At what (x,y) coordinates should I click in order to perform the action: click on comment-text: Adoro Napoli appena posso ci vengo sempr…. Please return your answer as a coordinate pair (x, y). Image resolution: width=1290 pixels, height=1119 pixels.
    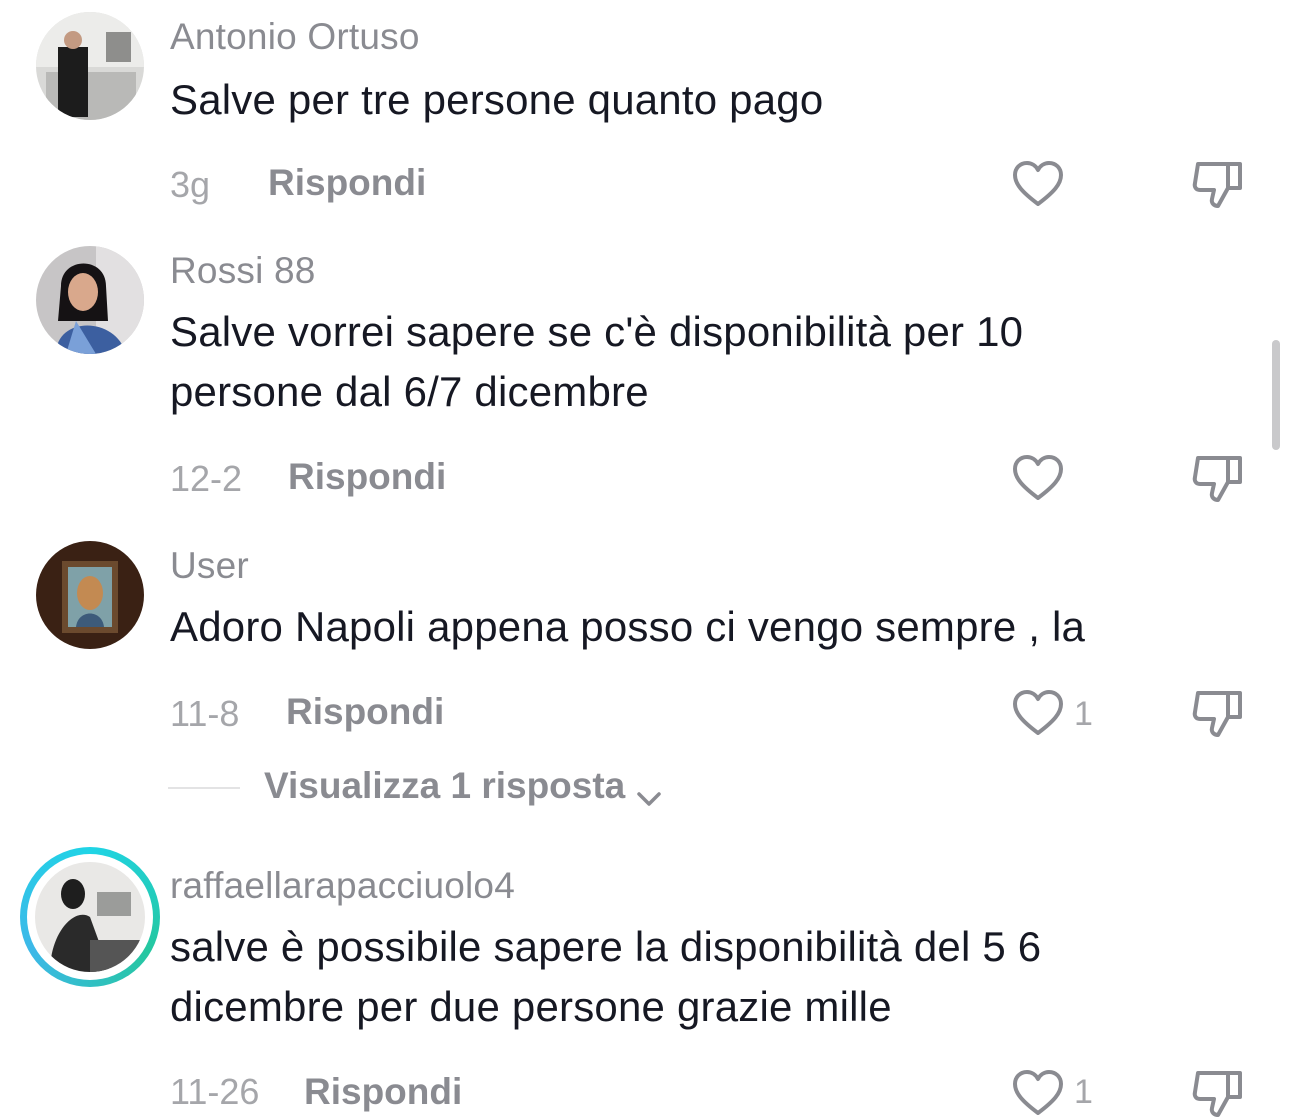
    Looking at the image, I should click on (628, 626).